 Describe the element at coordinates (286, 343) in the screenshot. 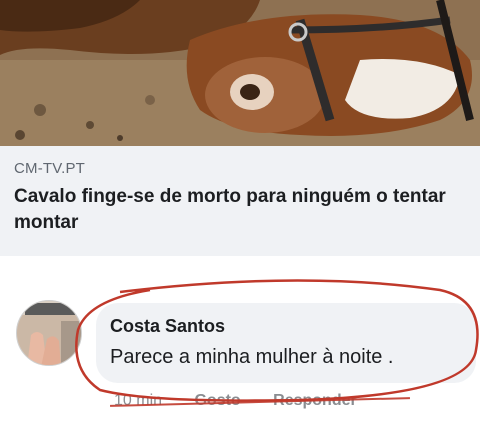

I see `comment-bubble` at that location.